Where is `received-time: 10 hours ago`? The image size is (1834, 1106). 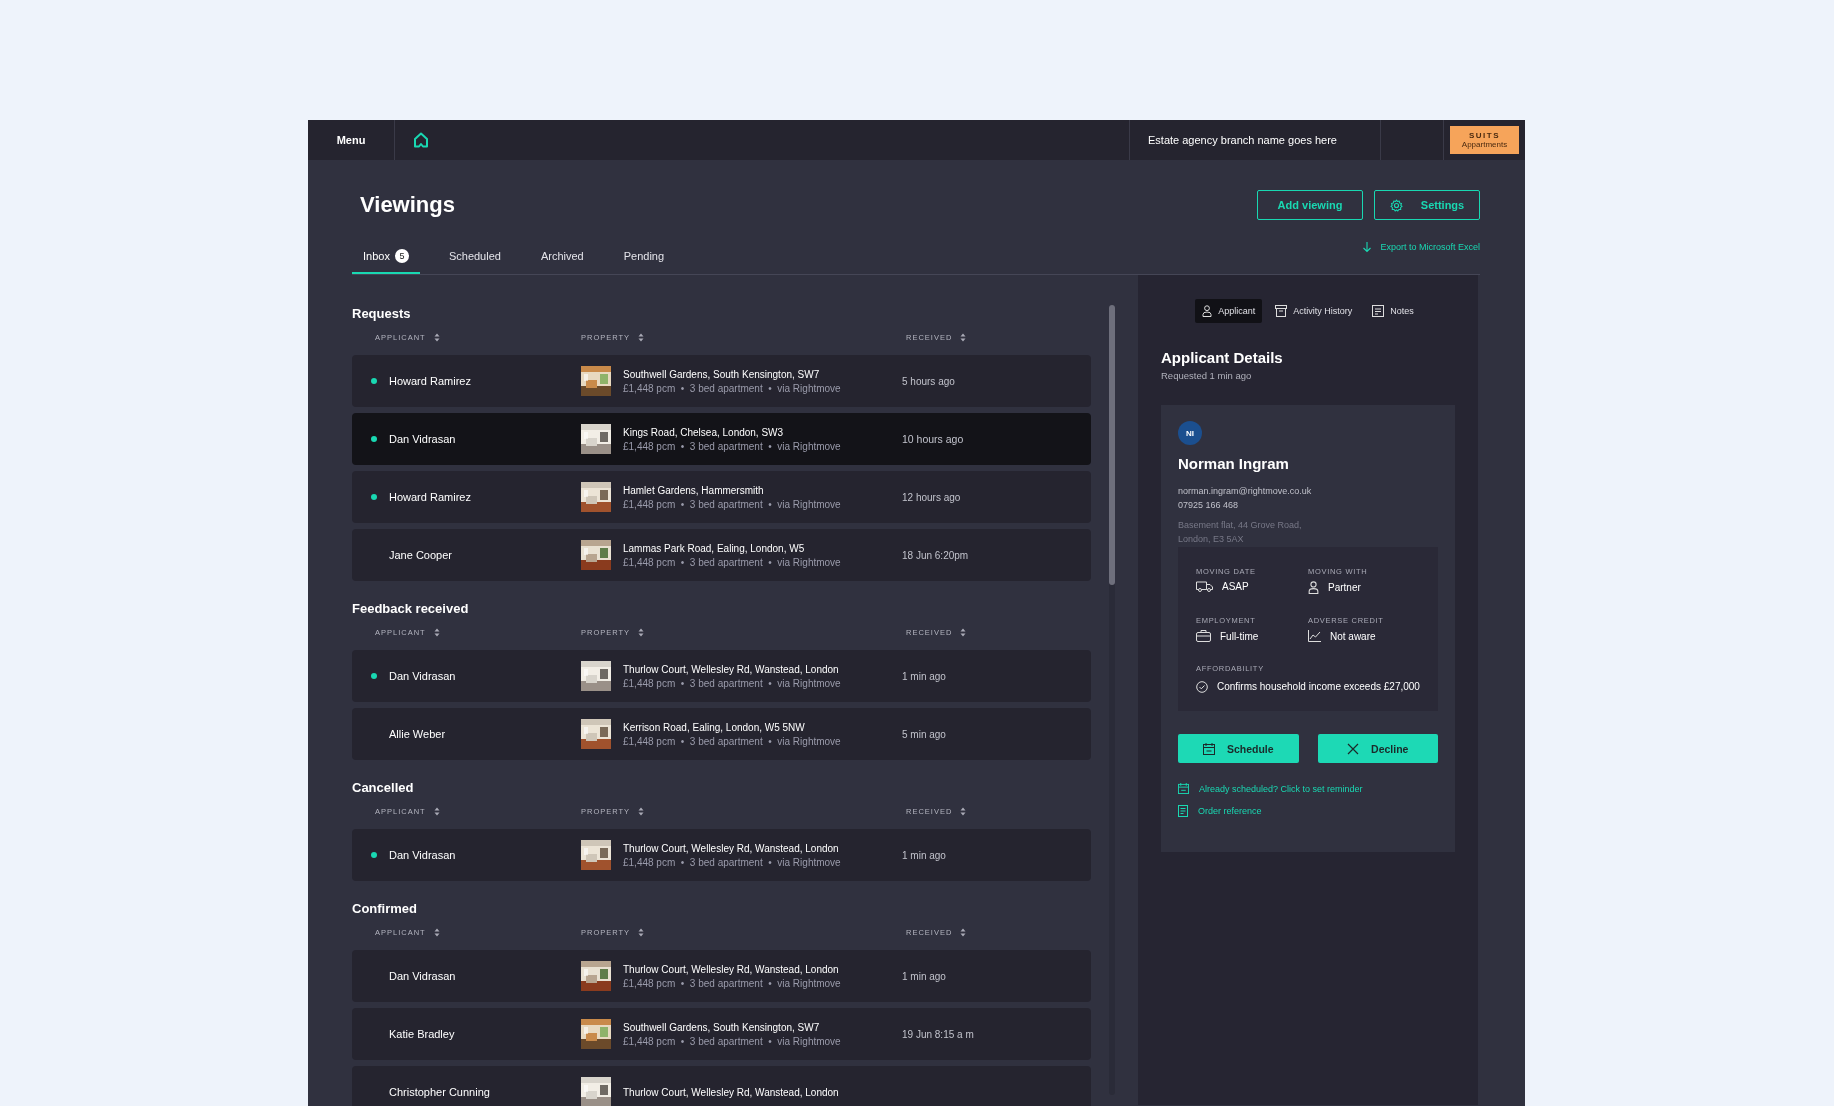
received-time: 10 hours ago is located at coordinates (933, 439).